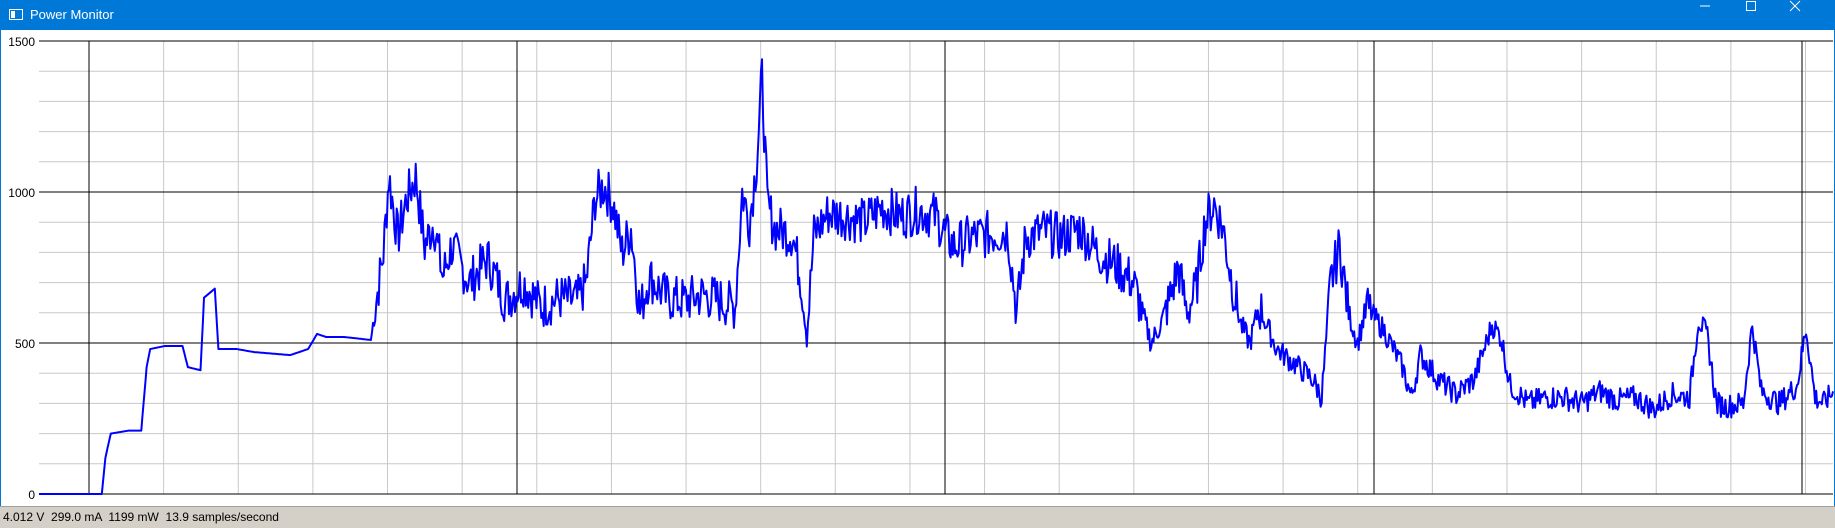  Describe the element at coordinates (72, 14) in the screenshot. I see `window-title: Power Monitor` at that location.